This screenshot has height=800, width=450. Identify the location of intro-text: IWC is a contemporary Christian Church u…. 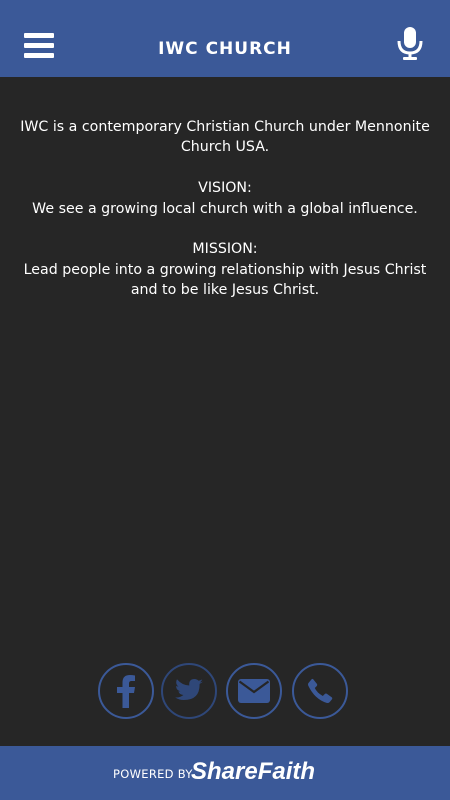
(225, 137).